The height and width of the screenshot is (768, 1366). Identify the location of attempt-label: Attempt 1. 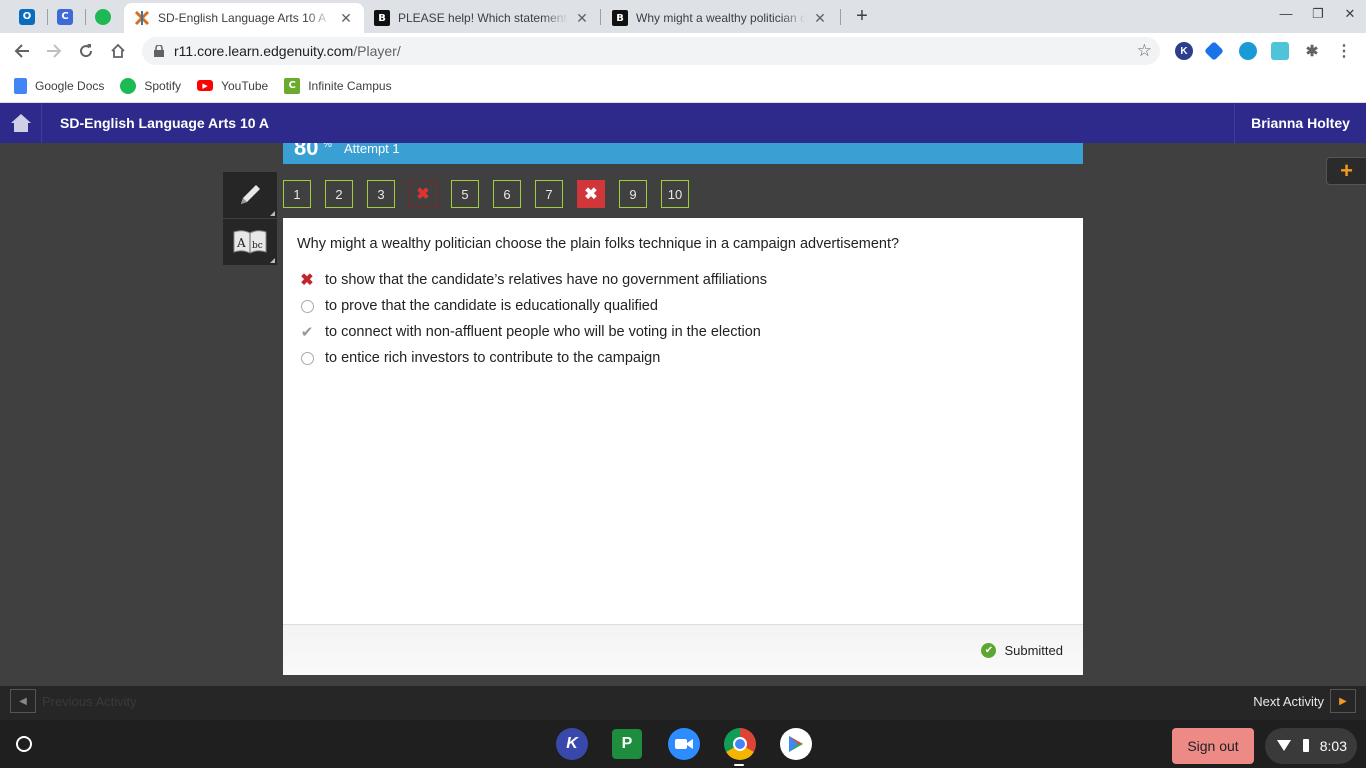
(372, 149).